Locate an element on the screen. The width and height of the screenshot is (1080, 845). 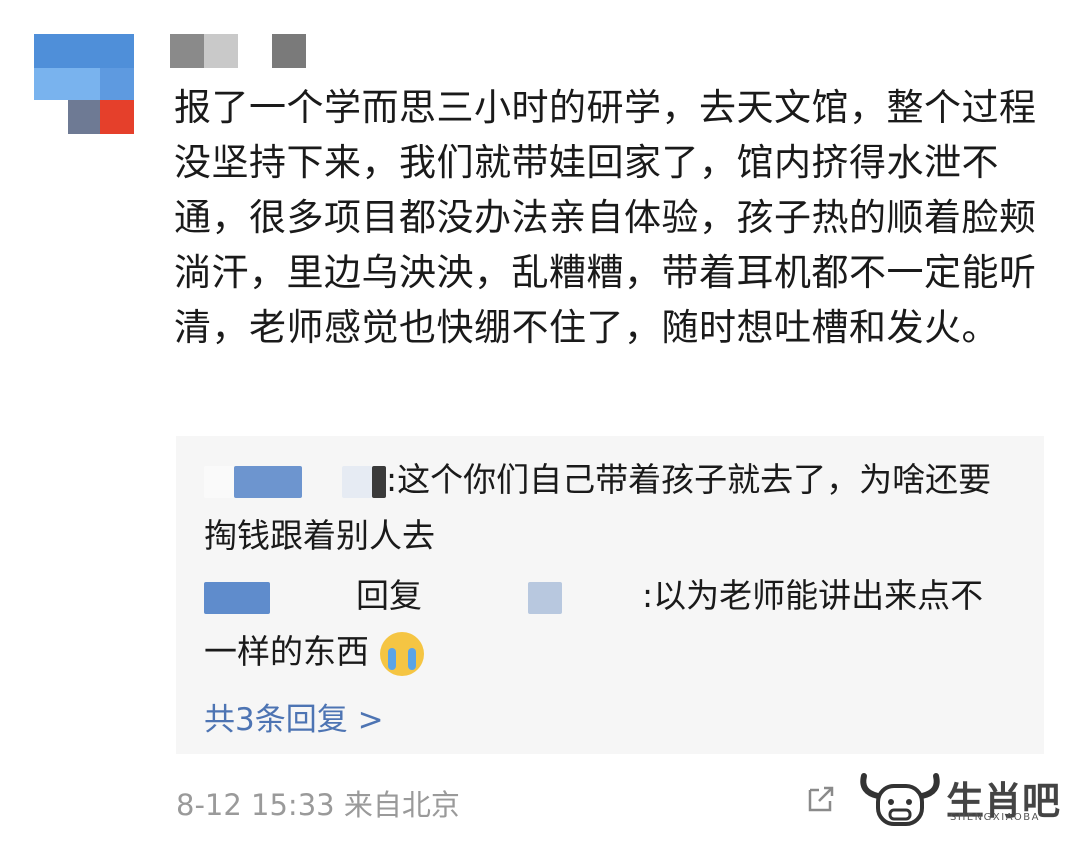
ox-logo-icon is located at coordinates (900, 799).